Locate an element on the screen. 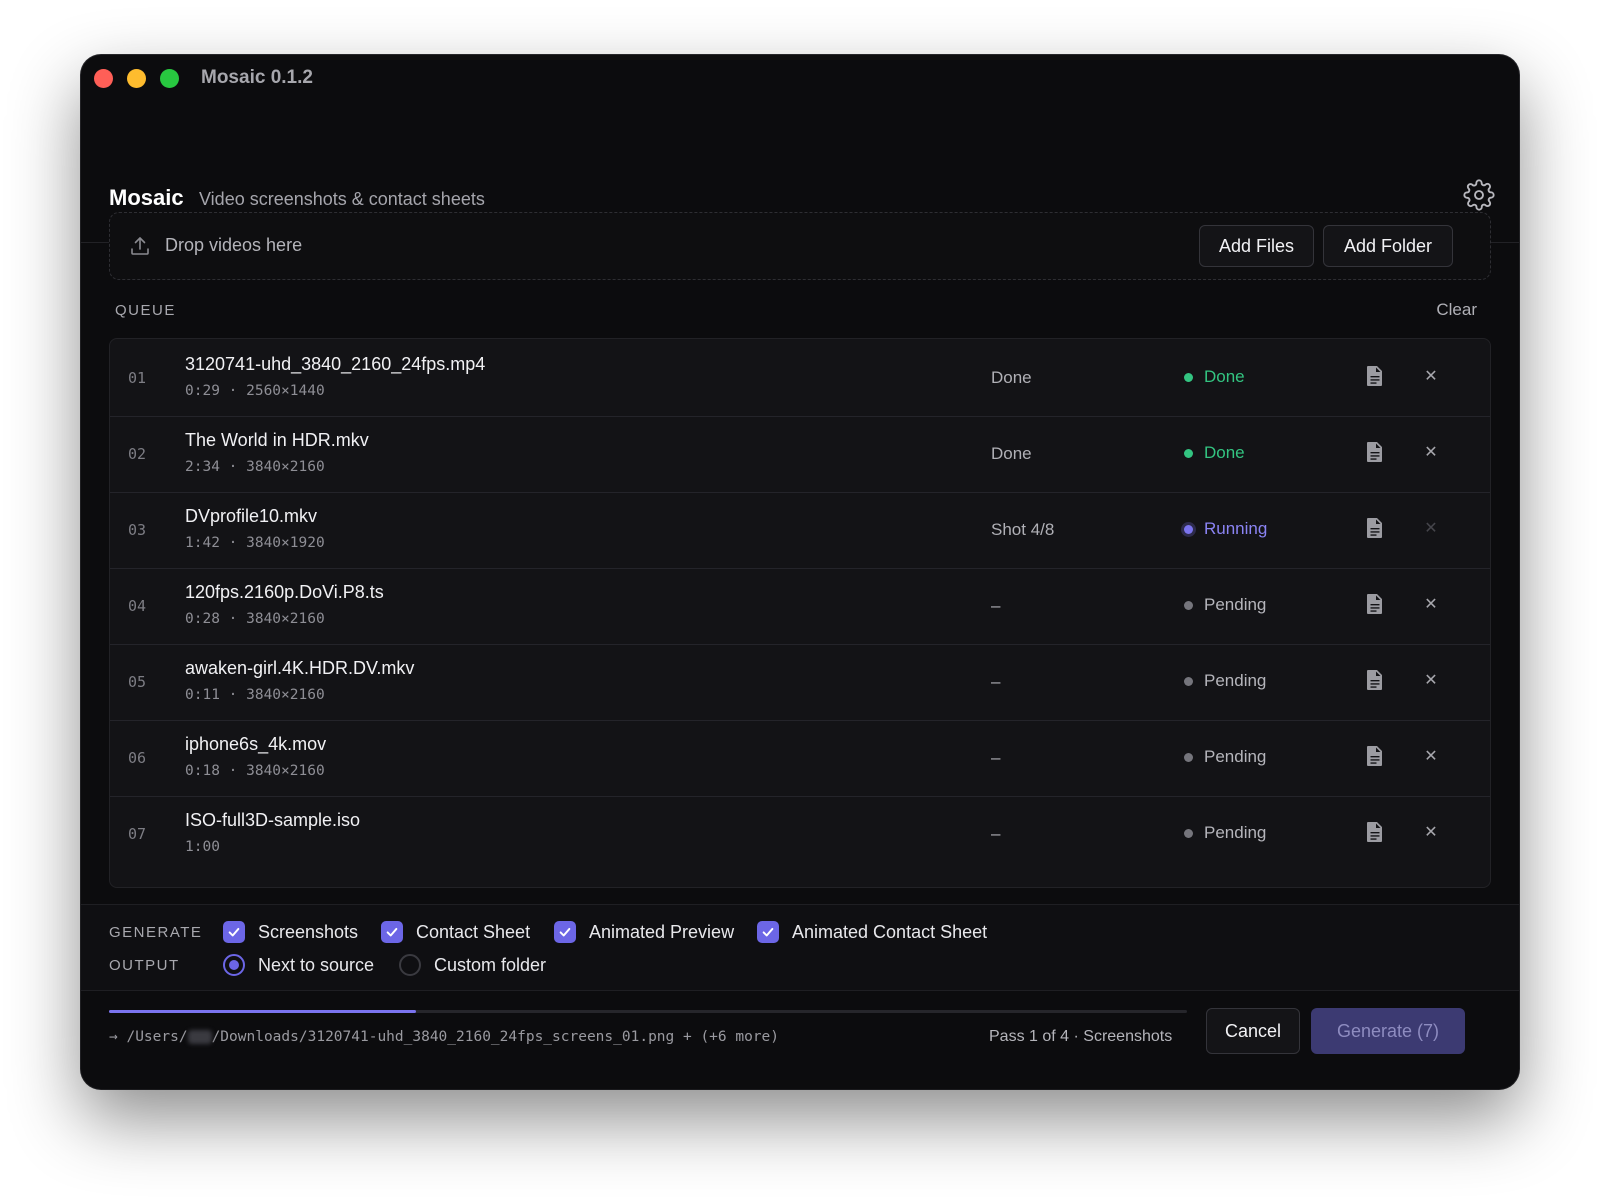 The width and height of the screenshot is (1600, 1197). row-index: 05 is located at coordinates (137, 682).